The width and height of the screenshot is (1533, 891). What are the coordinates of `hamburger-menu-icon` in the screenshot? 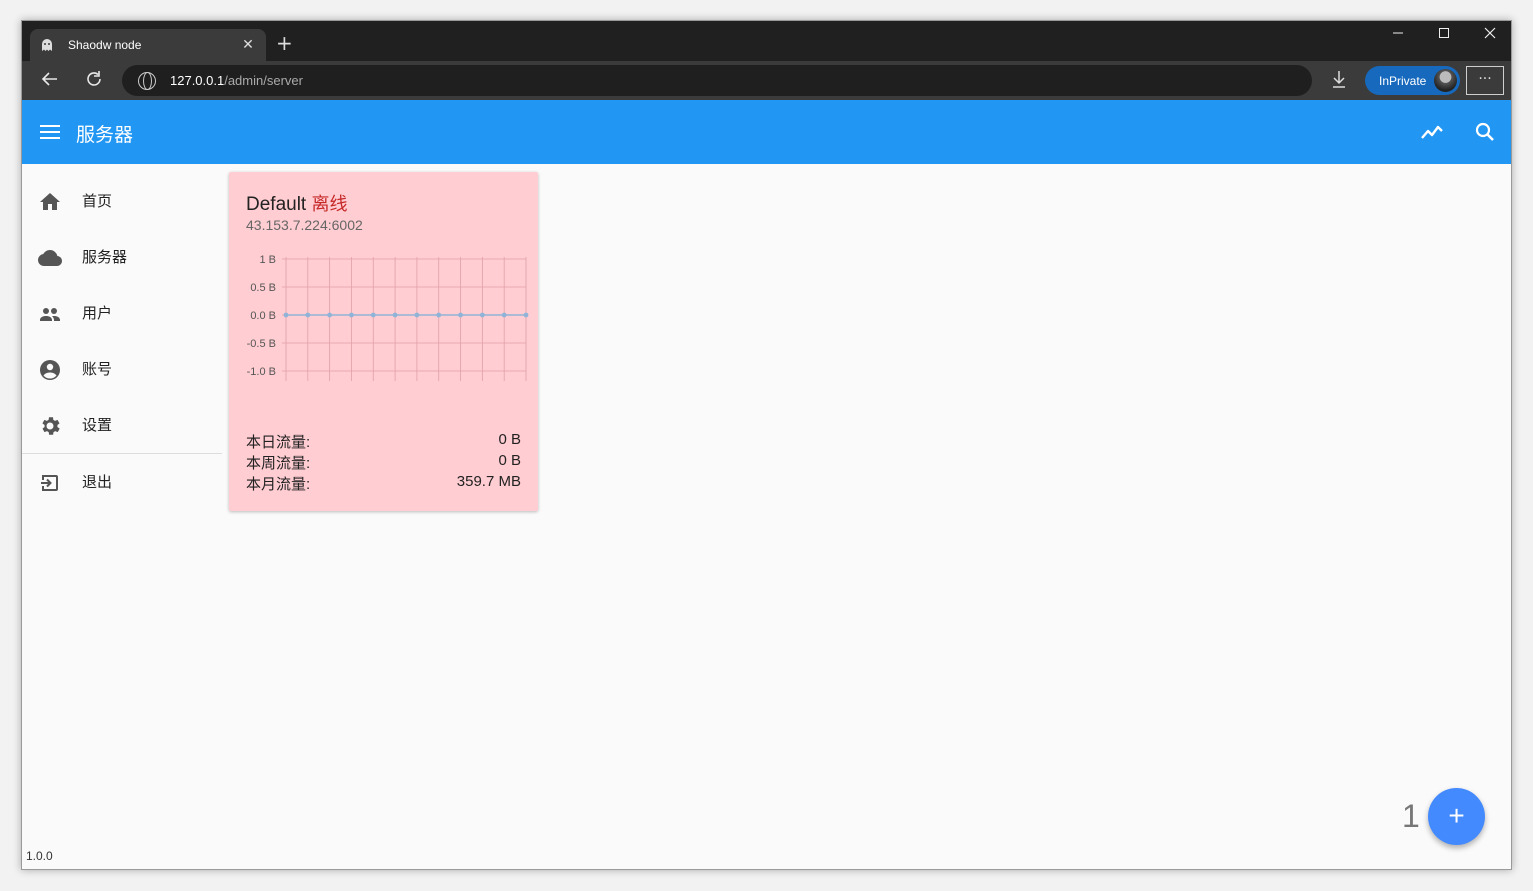 It's located at (50, 132).